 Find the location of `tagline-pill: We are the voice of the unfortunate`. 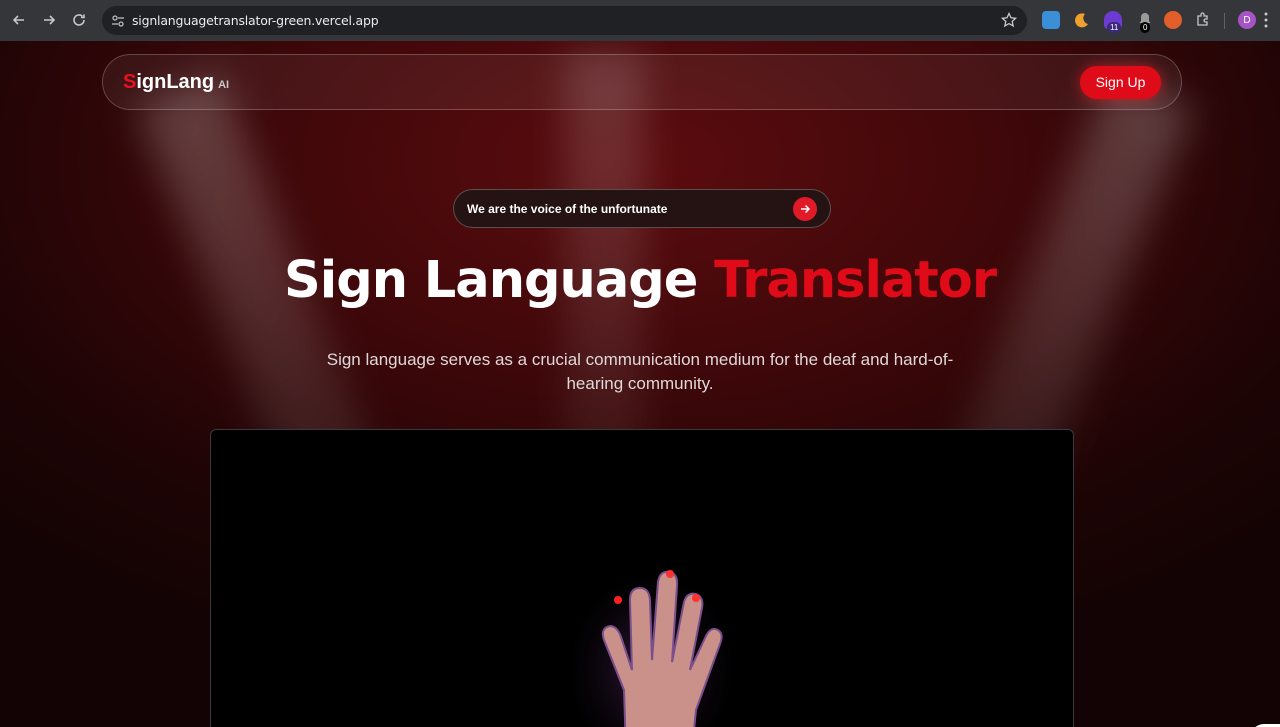

tagline-pill: We are the voice of the unfortunate is located at coordinates (642, 208).